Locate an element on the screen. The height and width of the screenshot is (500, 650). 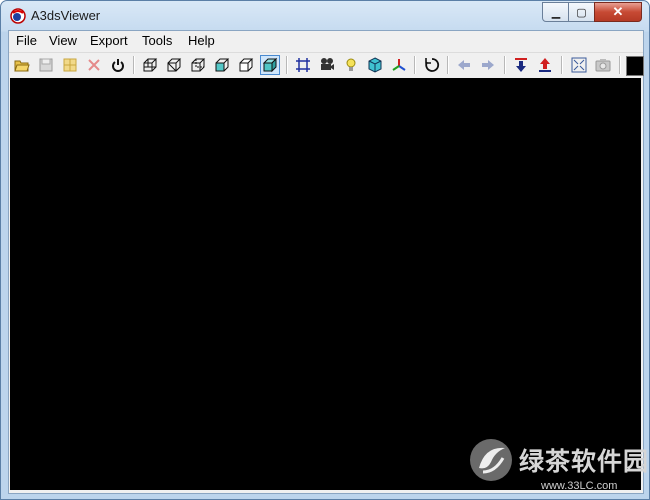
cube-wireframe-4-icon is located at coordinates (222, 65).